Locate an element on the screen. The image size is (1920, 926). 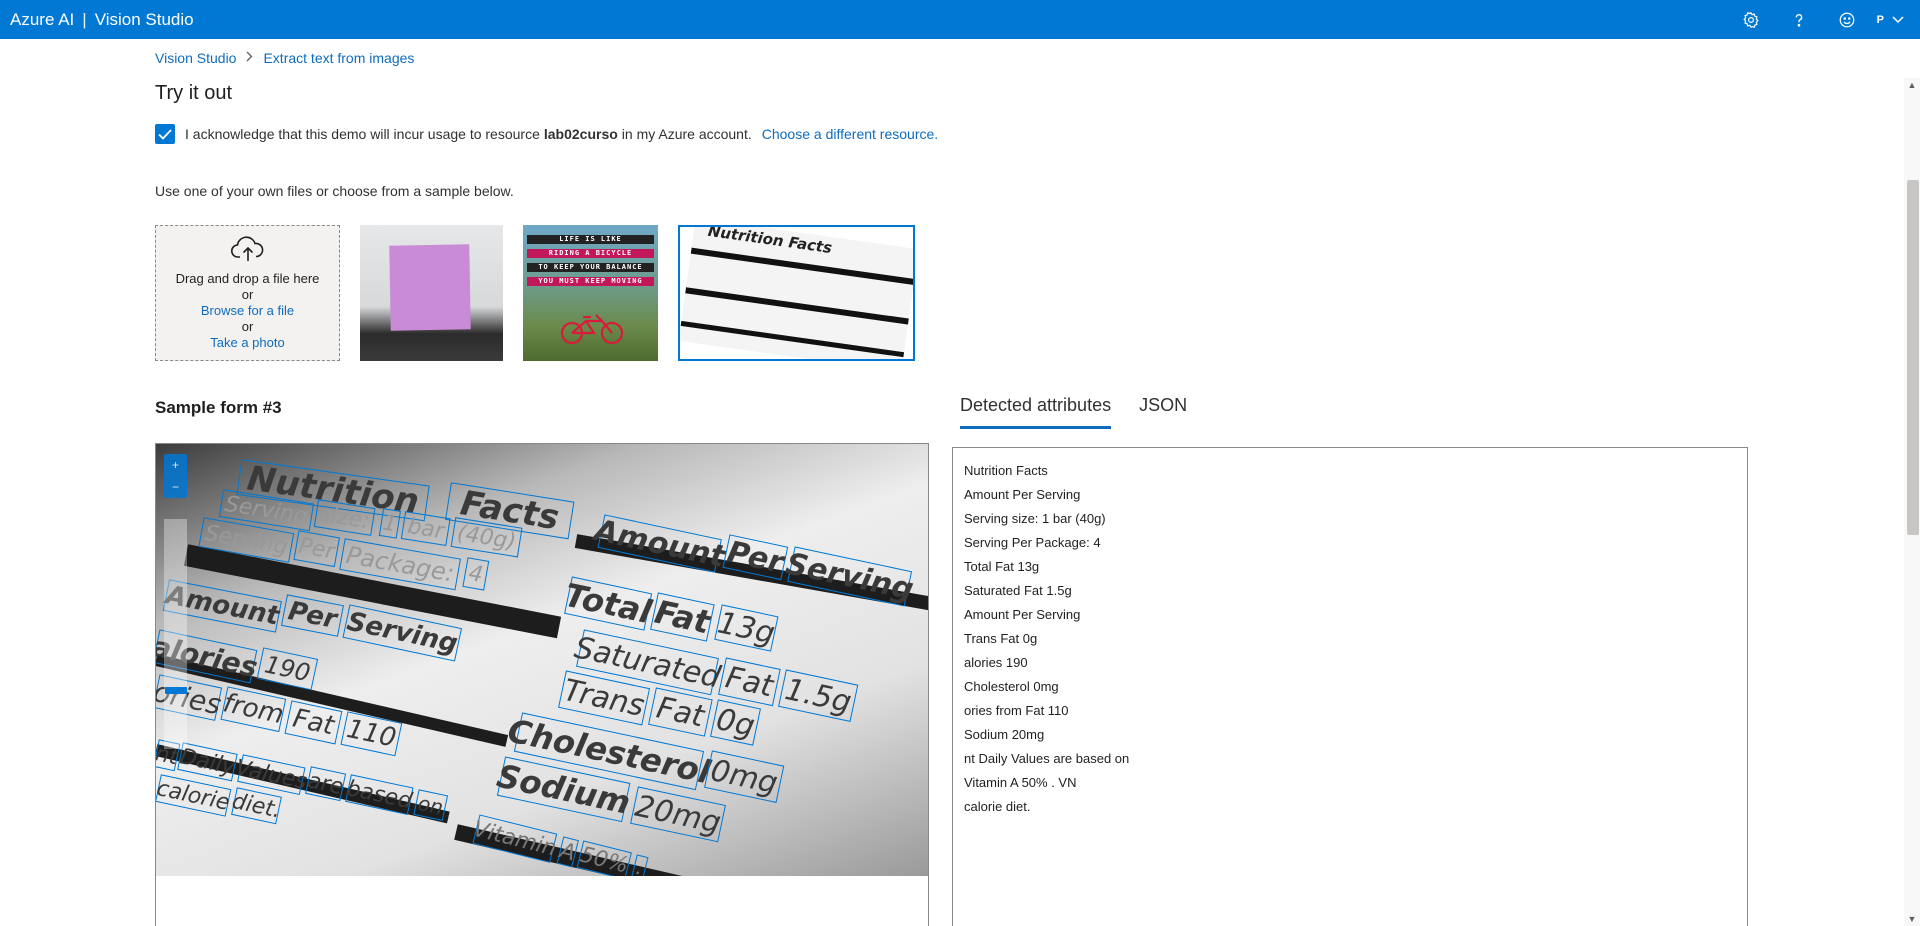
bicycle-image is located at coordinates (592, 329).